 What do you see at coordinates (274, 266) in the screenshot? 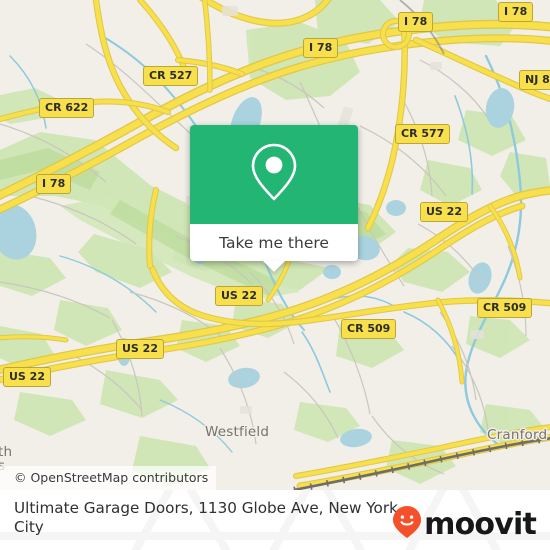
I see `callout-pointer-tail` at bounding box center [274, 266].